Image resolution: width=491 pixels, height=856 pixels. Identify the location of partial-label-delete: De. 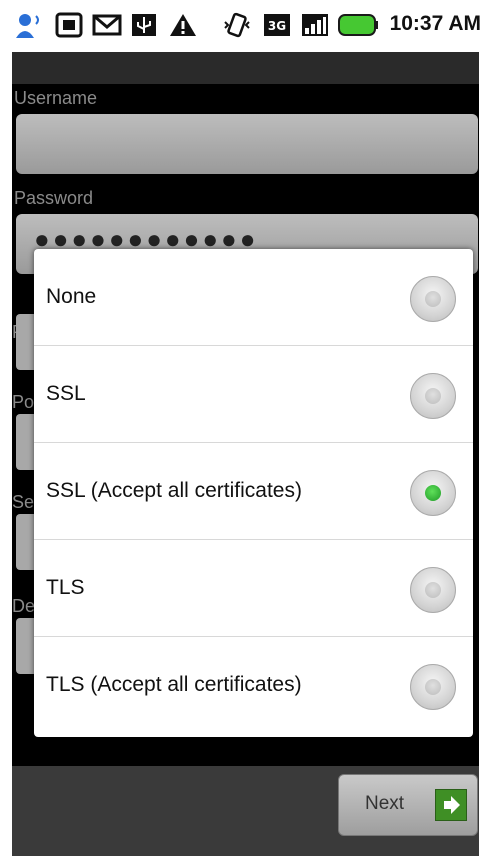
(24, 606).